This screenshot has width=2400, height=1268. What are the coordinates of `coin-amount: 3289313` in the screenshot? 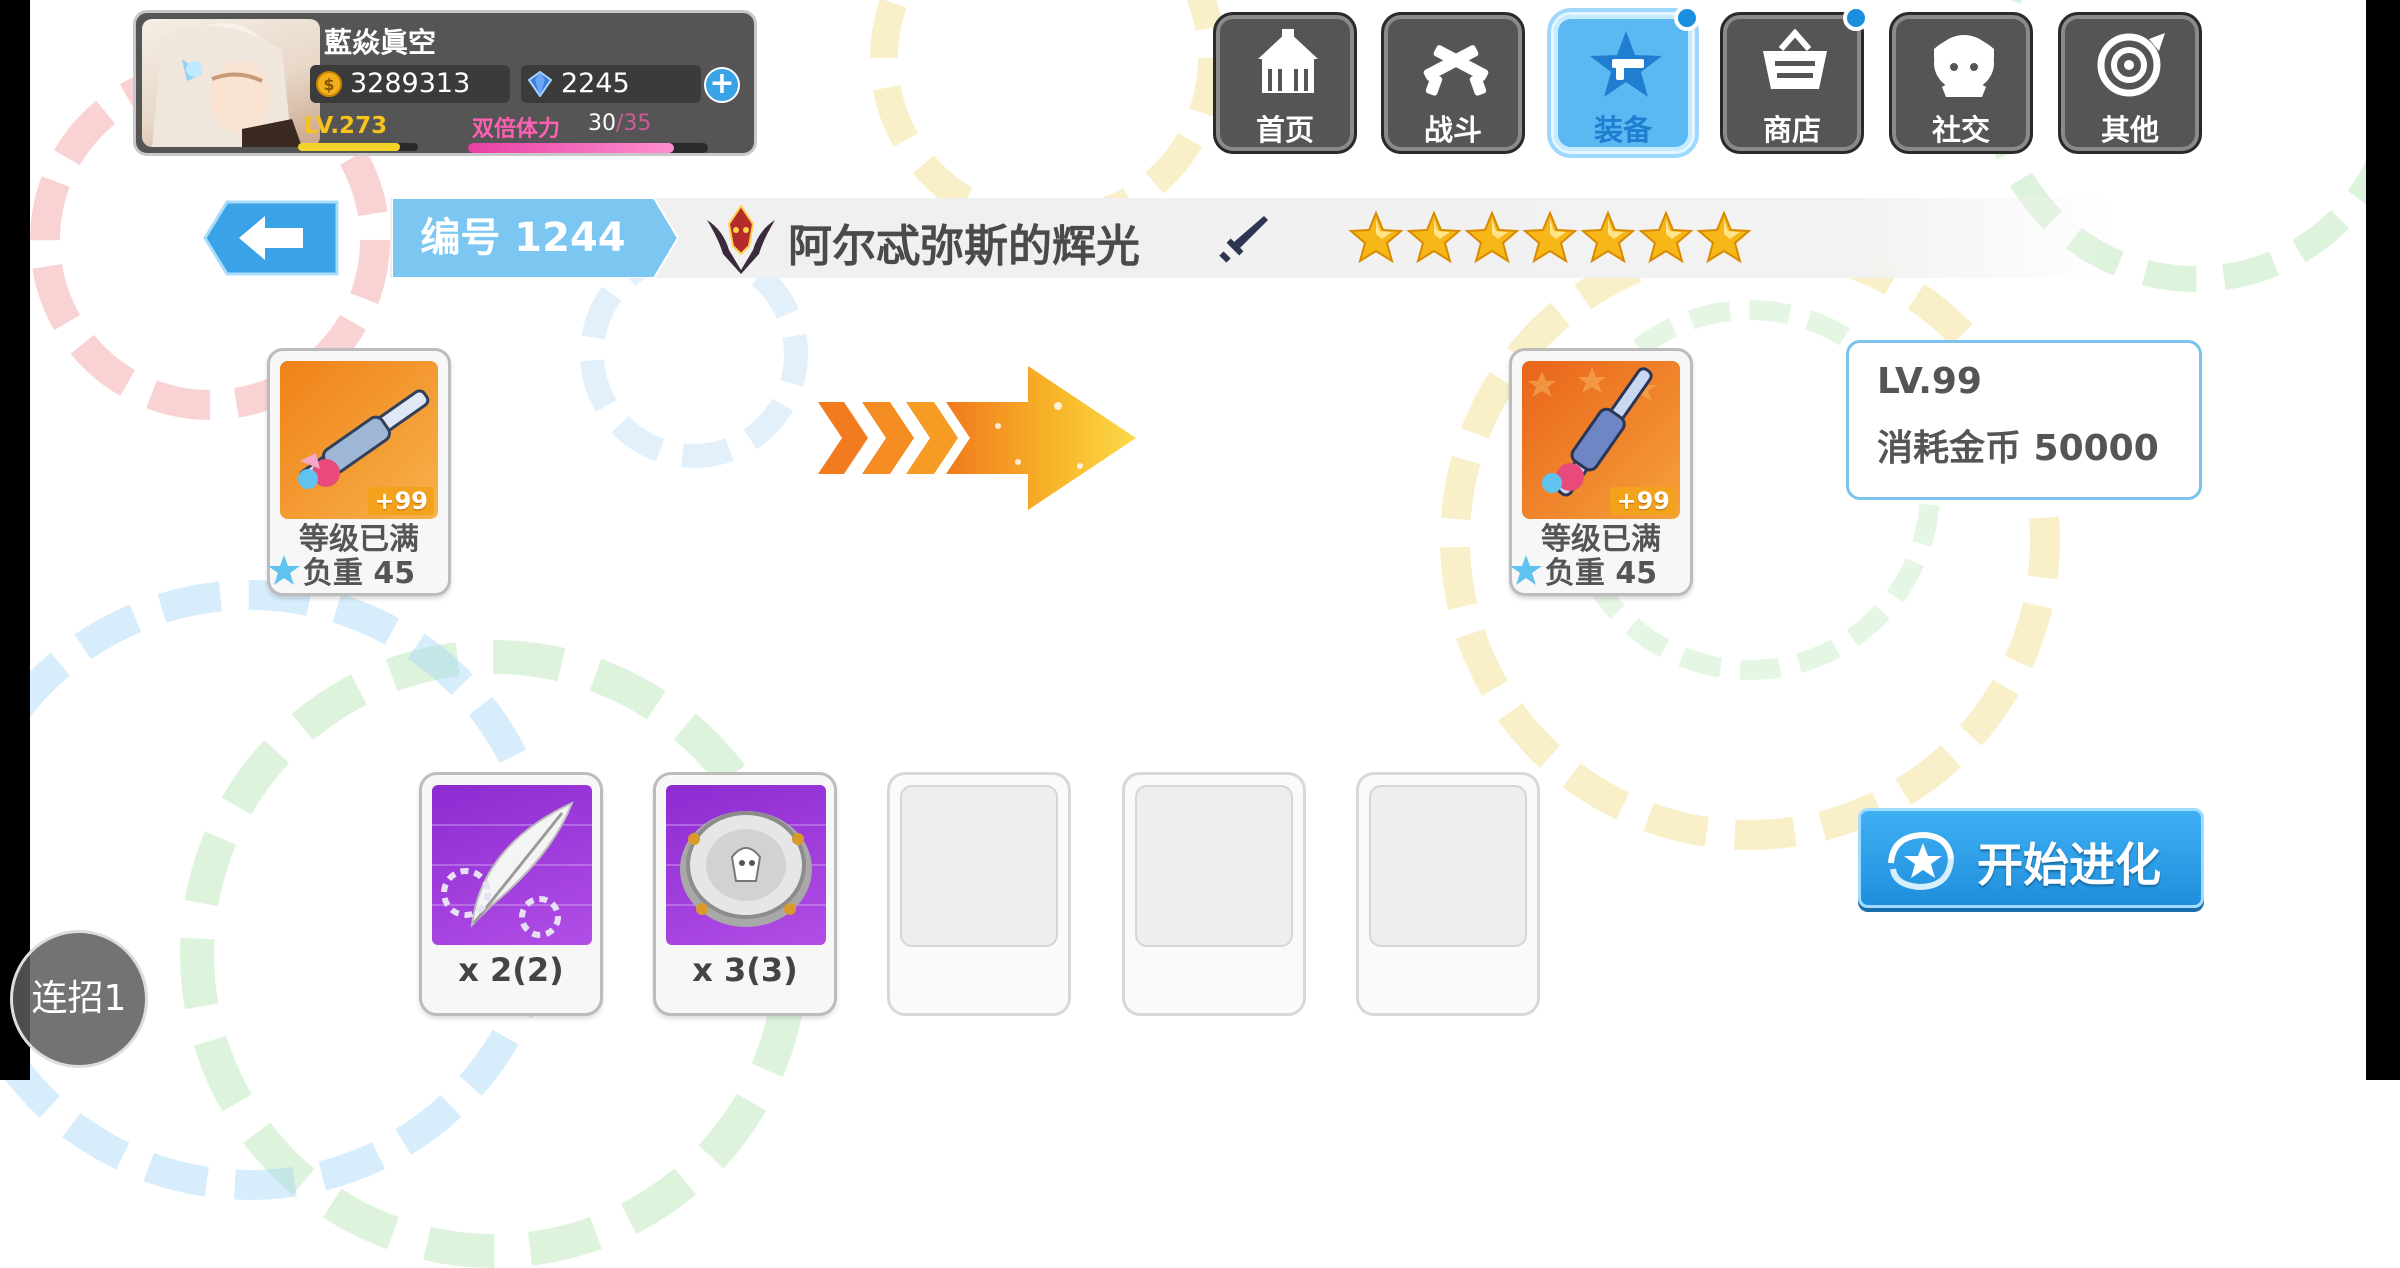 It's located at (410, 83).